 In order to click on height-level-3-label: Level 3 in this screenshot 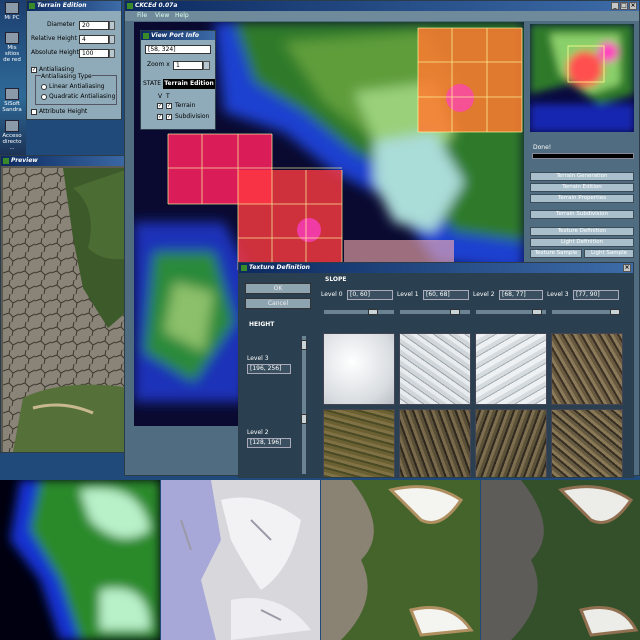, I will do `click(258, 358)`.